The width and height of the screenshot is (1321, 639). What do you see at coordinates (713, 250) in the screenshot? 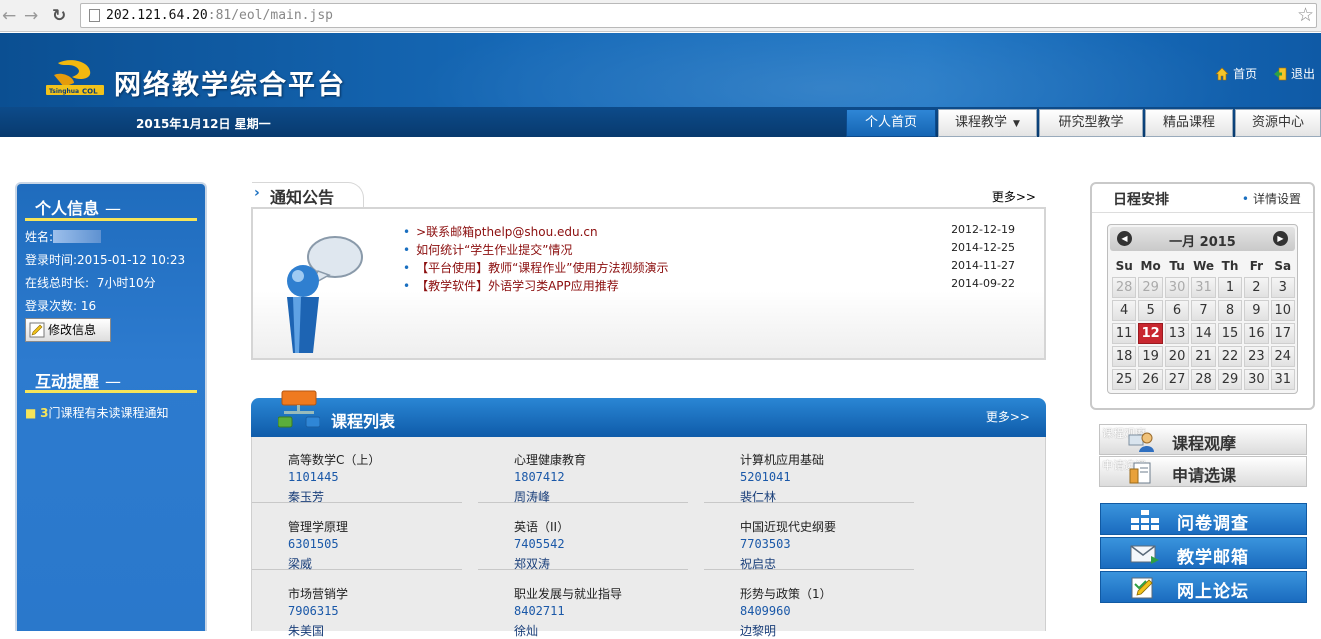
I see `list-item: • 如何统计“学生作业提交”情况 2014-12-25` at bounding box center [713, 250].